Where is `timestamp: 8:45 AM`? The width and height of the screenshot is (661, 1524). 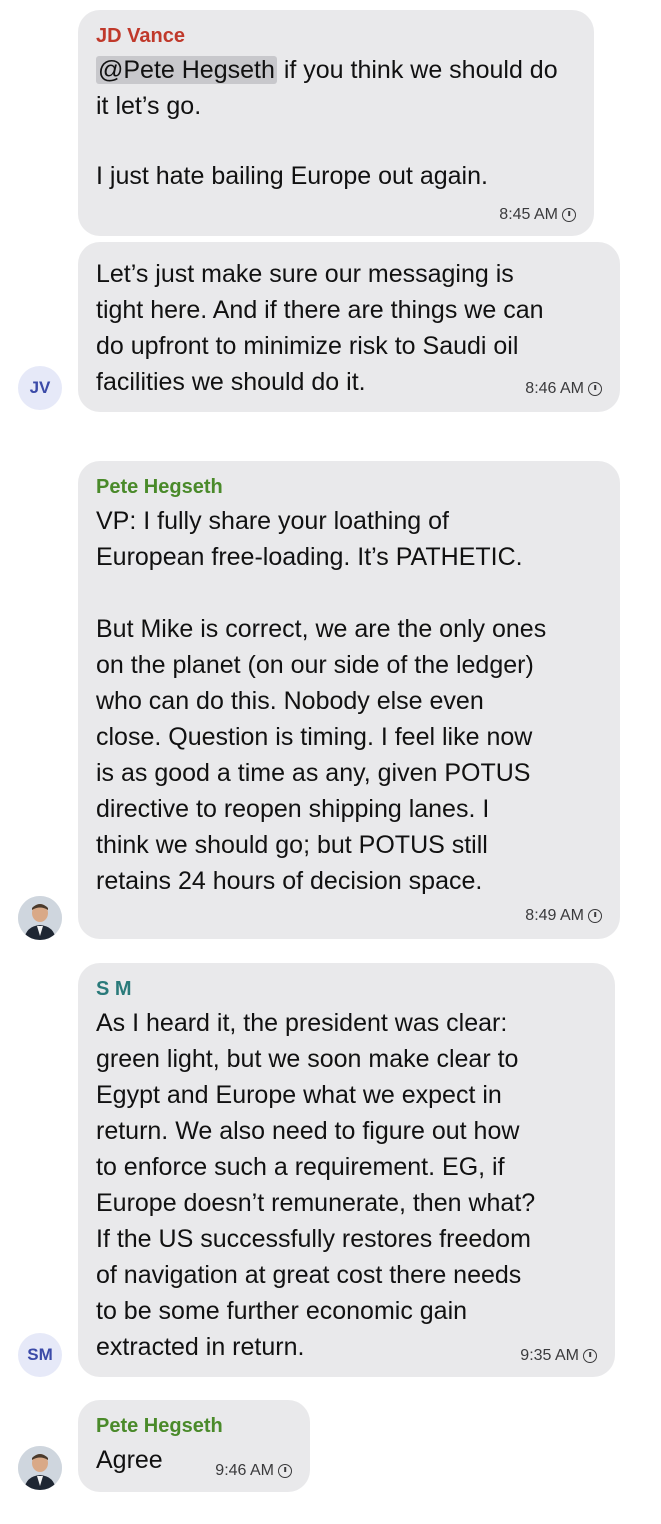
timestamp: 8:45 AM is located at coordinates (537, 215).